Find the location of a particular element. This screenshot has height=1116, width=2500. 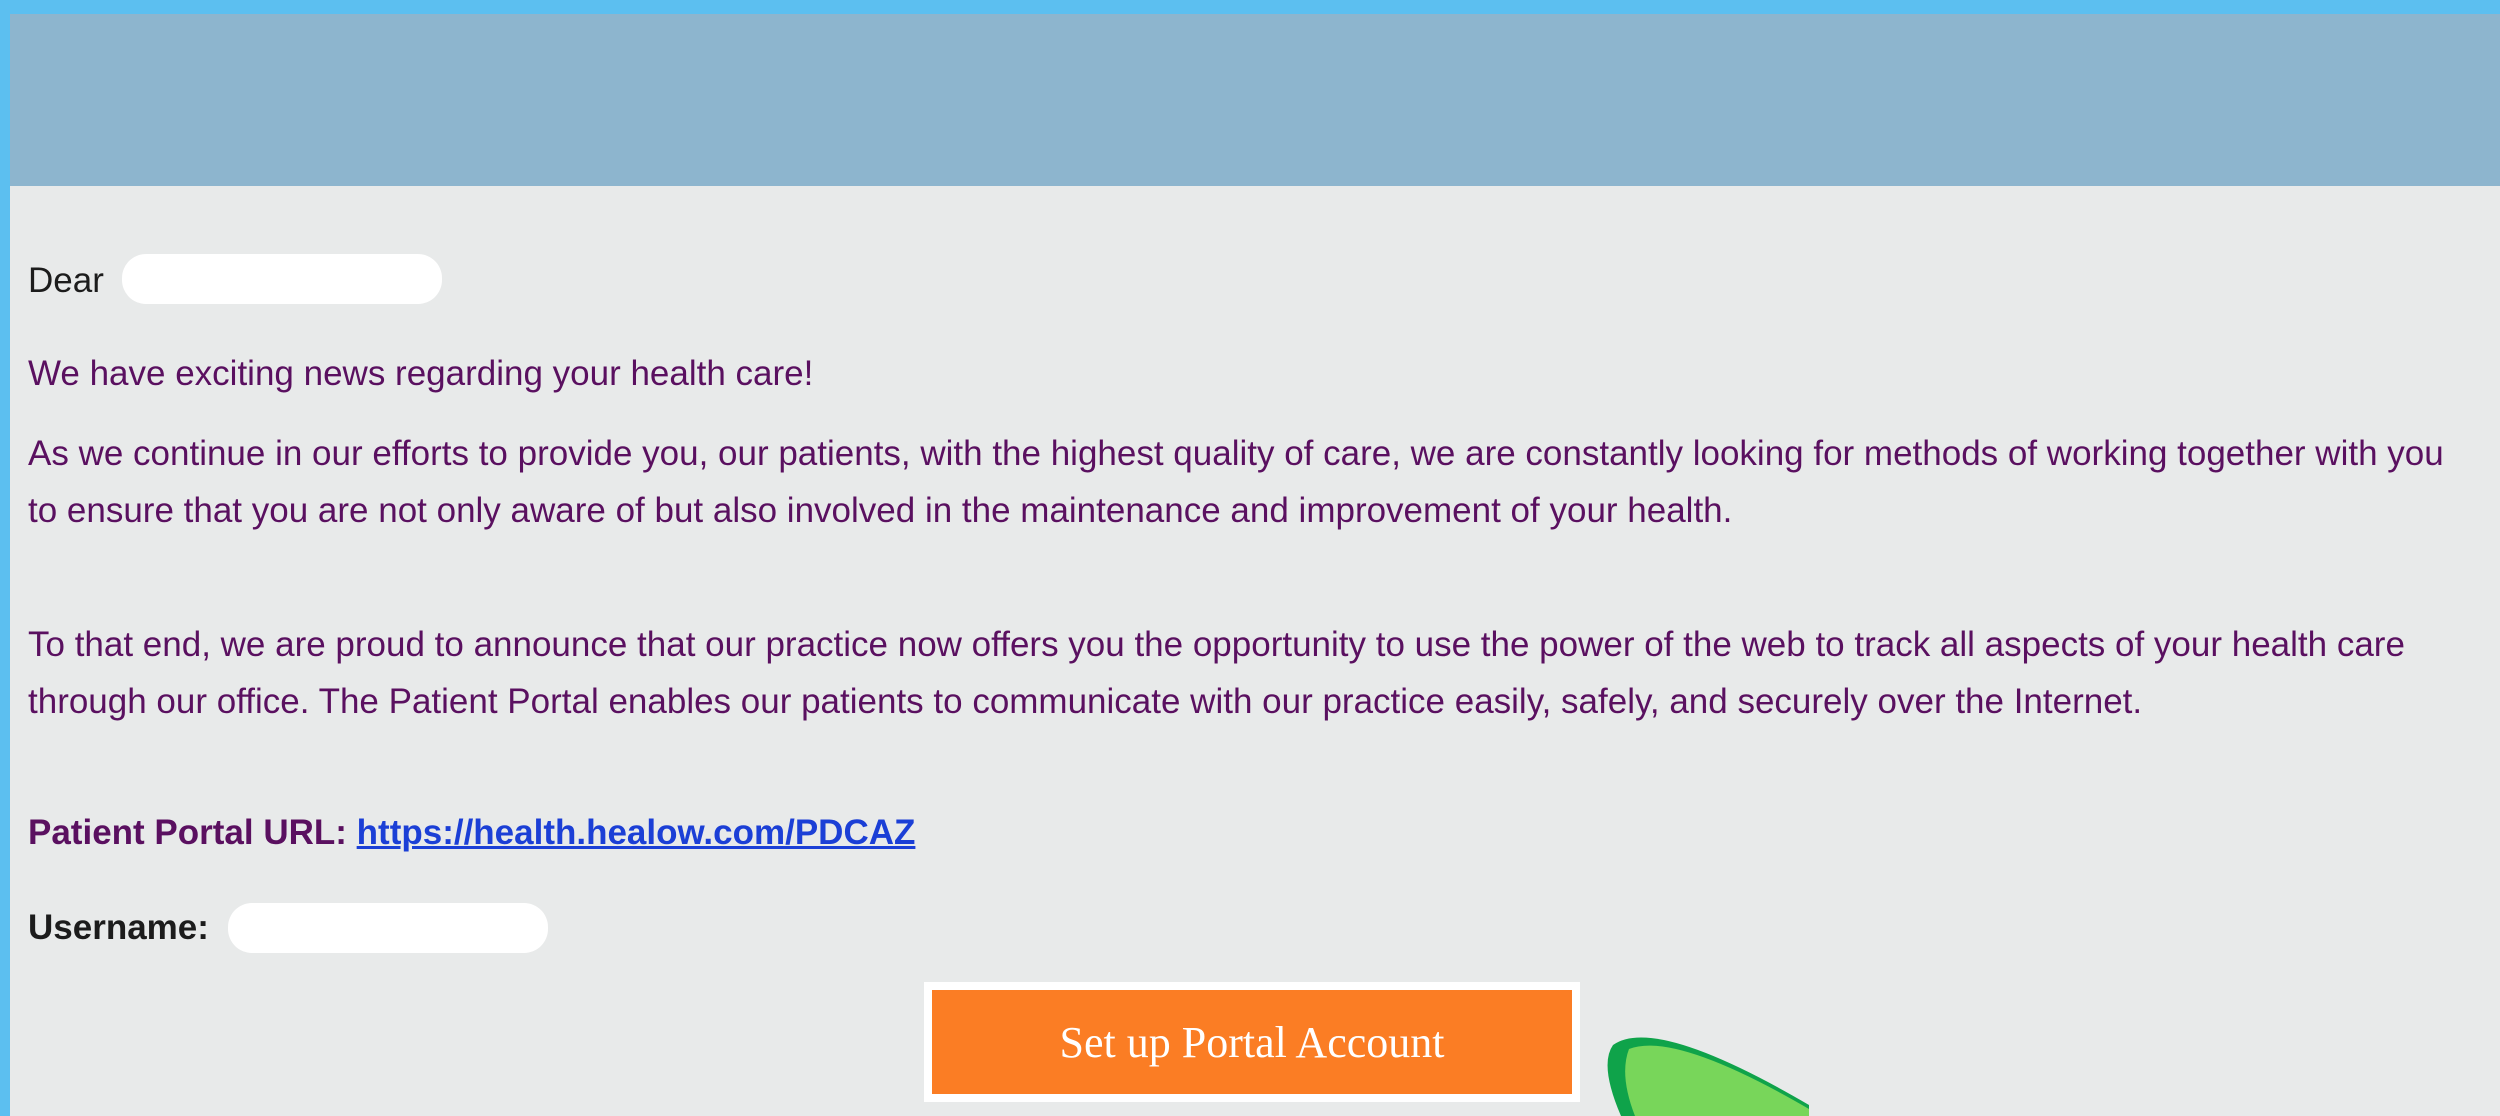

username-label: Username: is located at coordinates (118, 927).